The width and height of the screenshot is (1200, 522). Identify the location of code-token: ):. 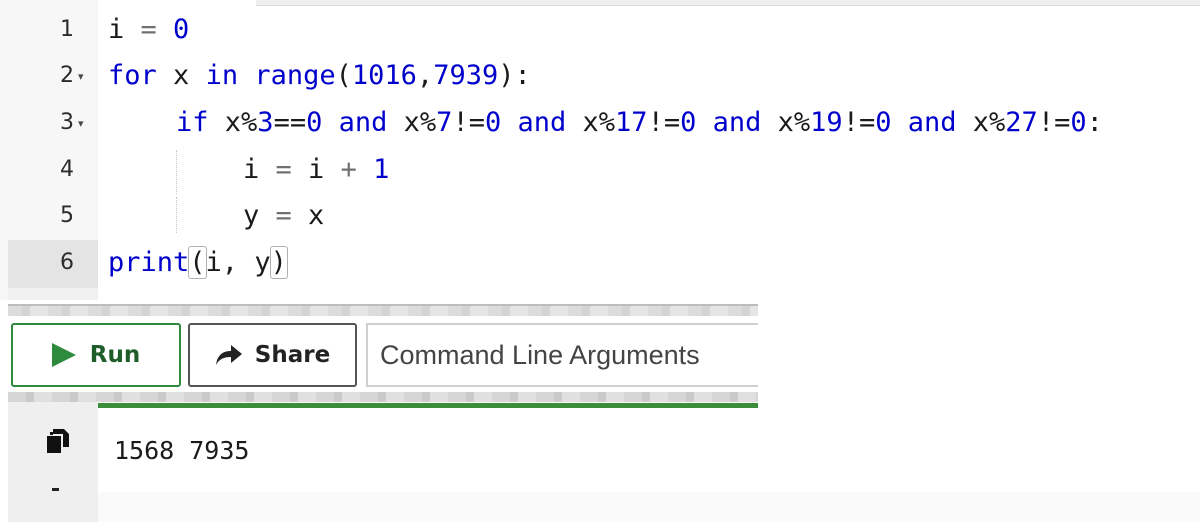
(514, 75).